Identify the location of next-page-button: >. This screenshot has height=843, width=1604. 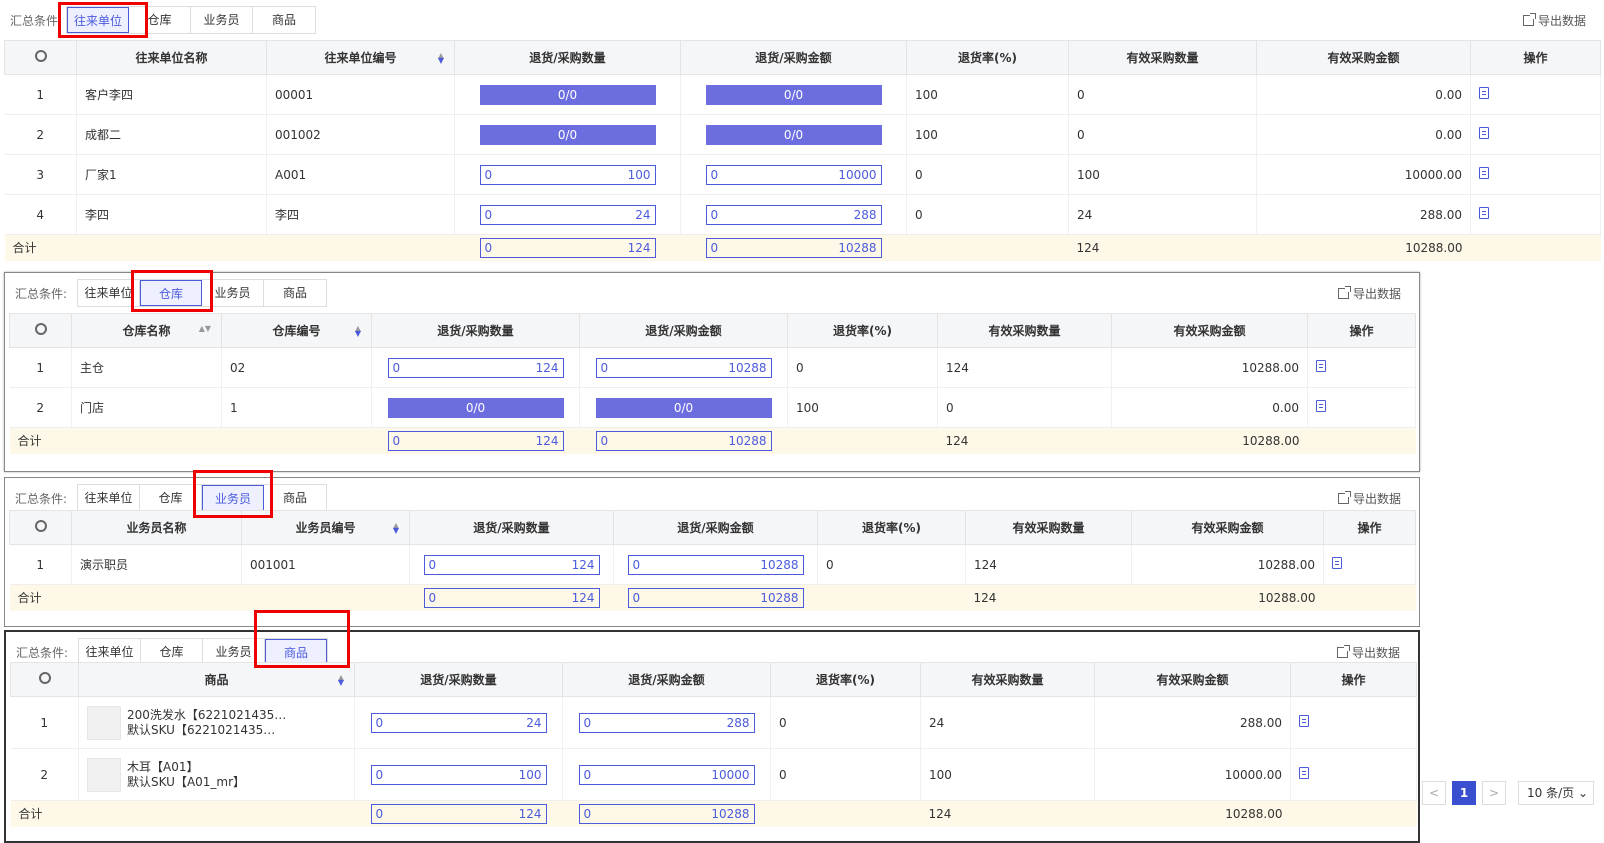
(1494, 793).